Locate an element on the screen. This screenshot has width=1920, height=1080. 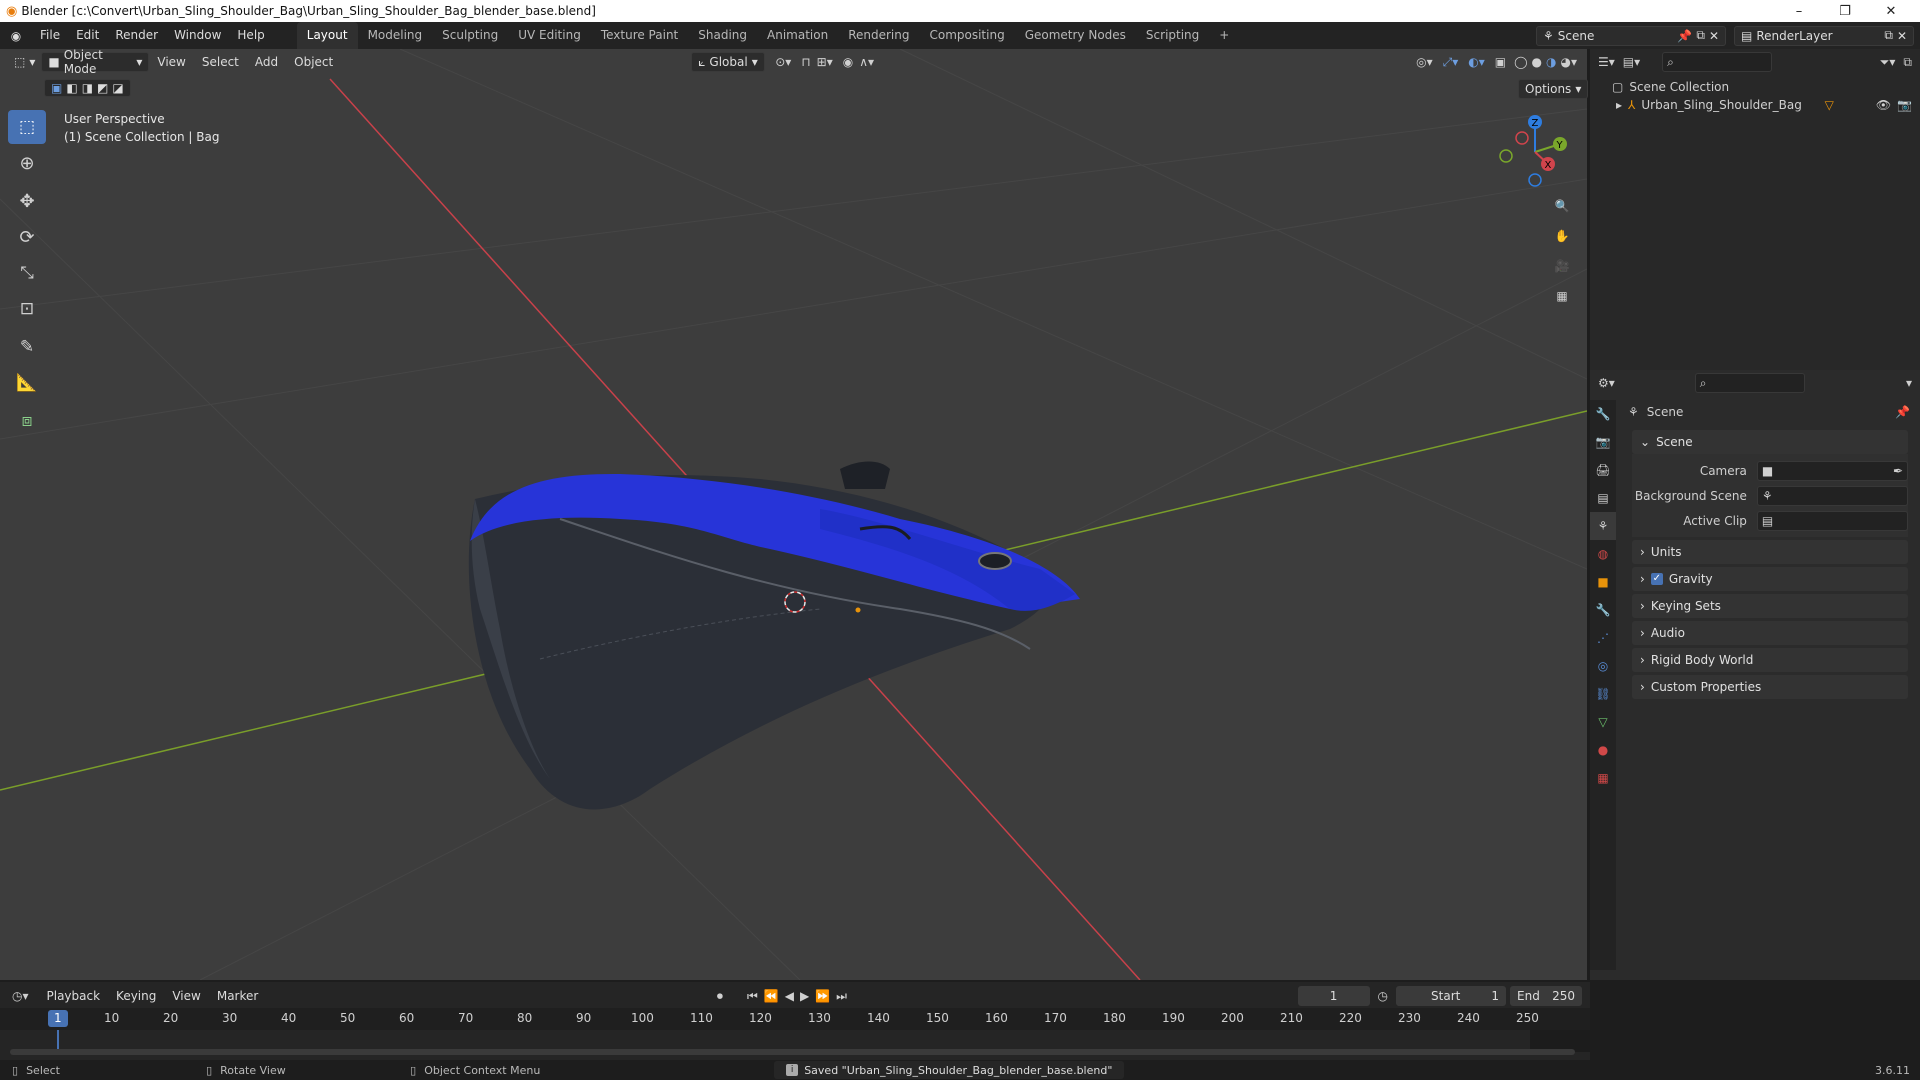
tab-geometry-nodes: Geometry Nodes is located at coordinates (1075, 35).